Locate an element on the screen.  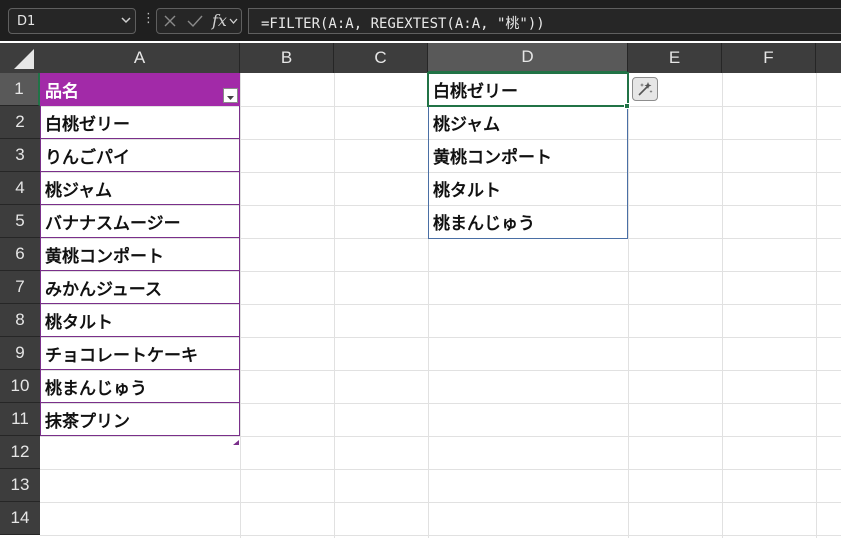
row-header-14: 14 is located at coordinates (20, 518).